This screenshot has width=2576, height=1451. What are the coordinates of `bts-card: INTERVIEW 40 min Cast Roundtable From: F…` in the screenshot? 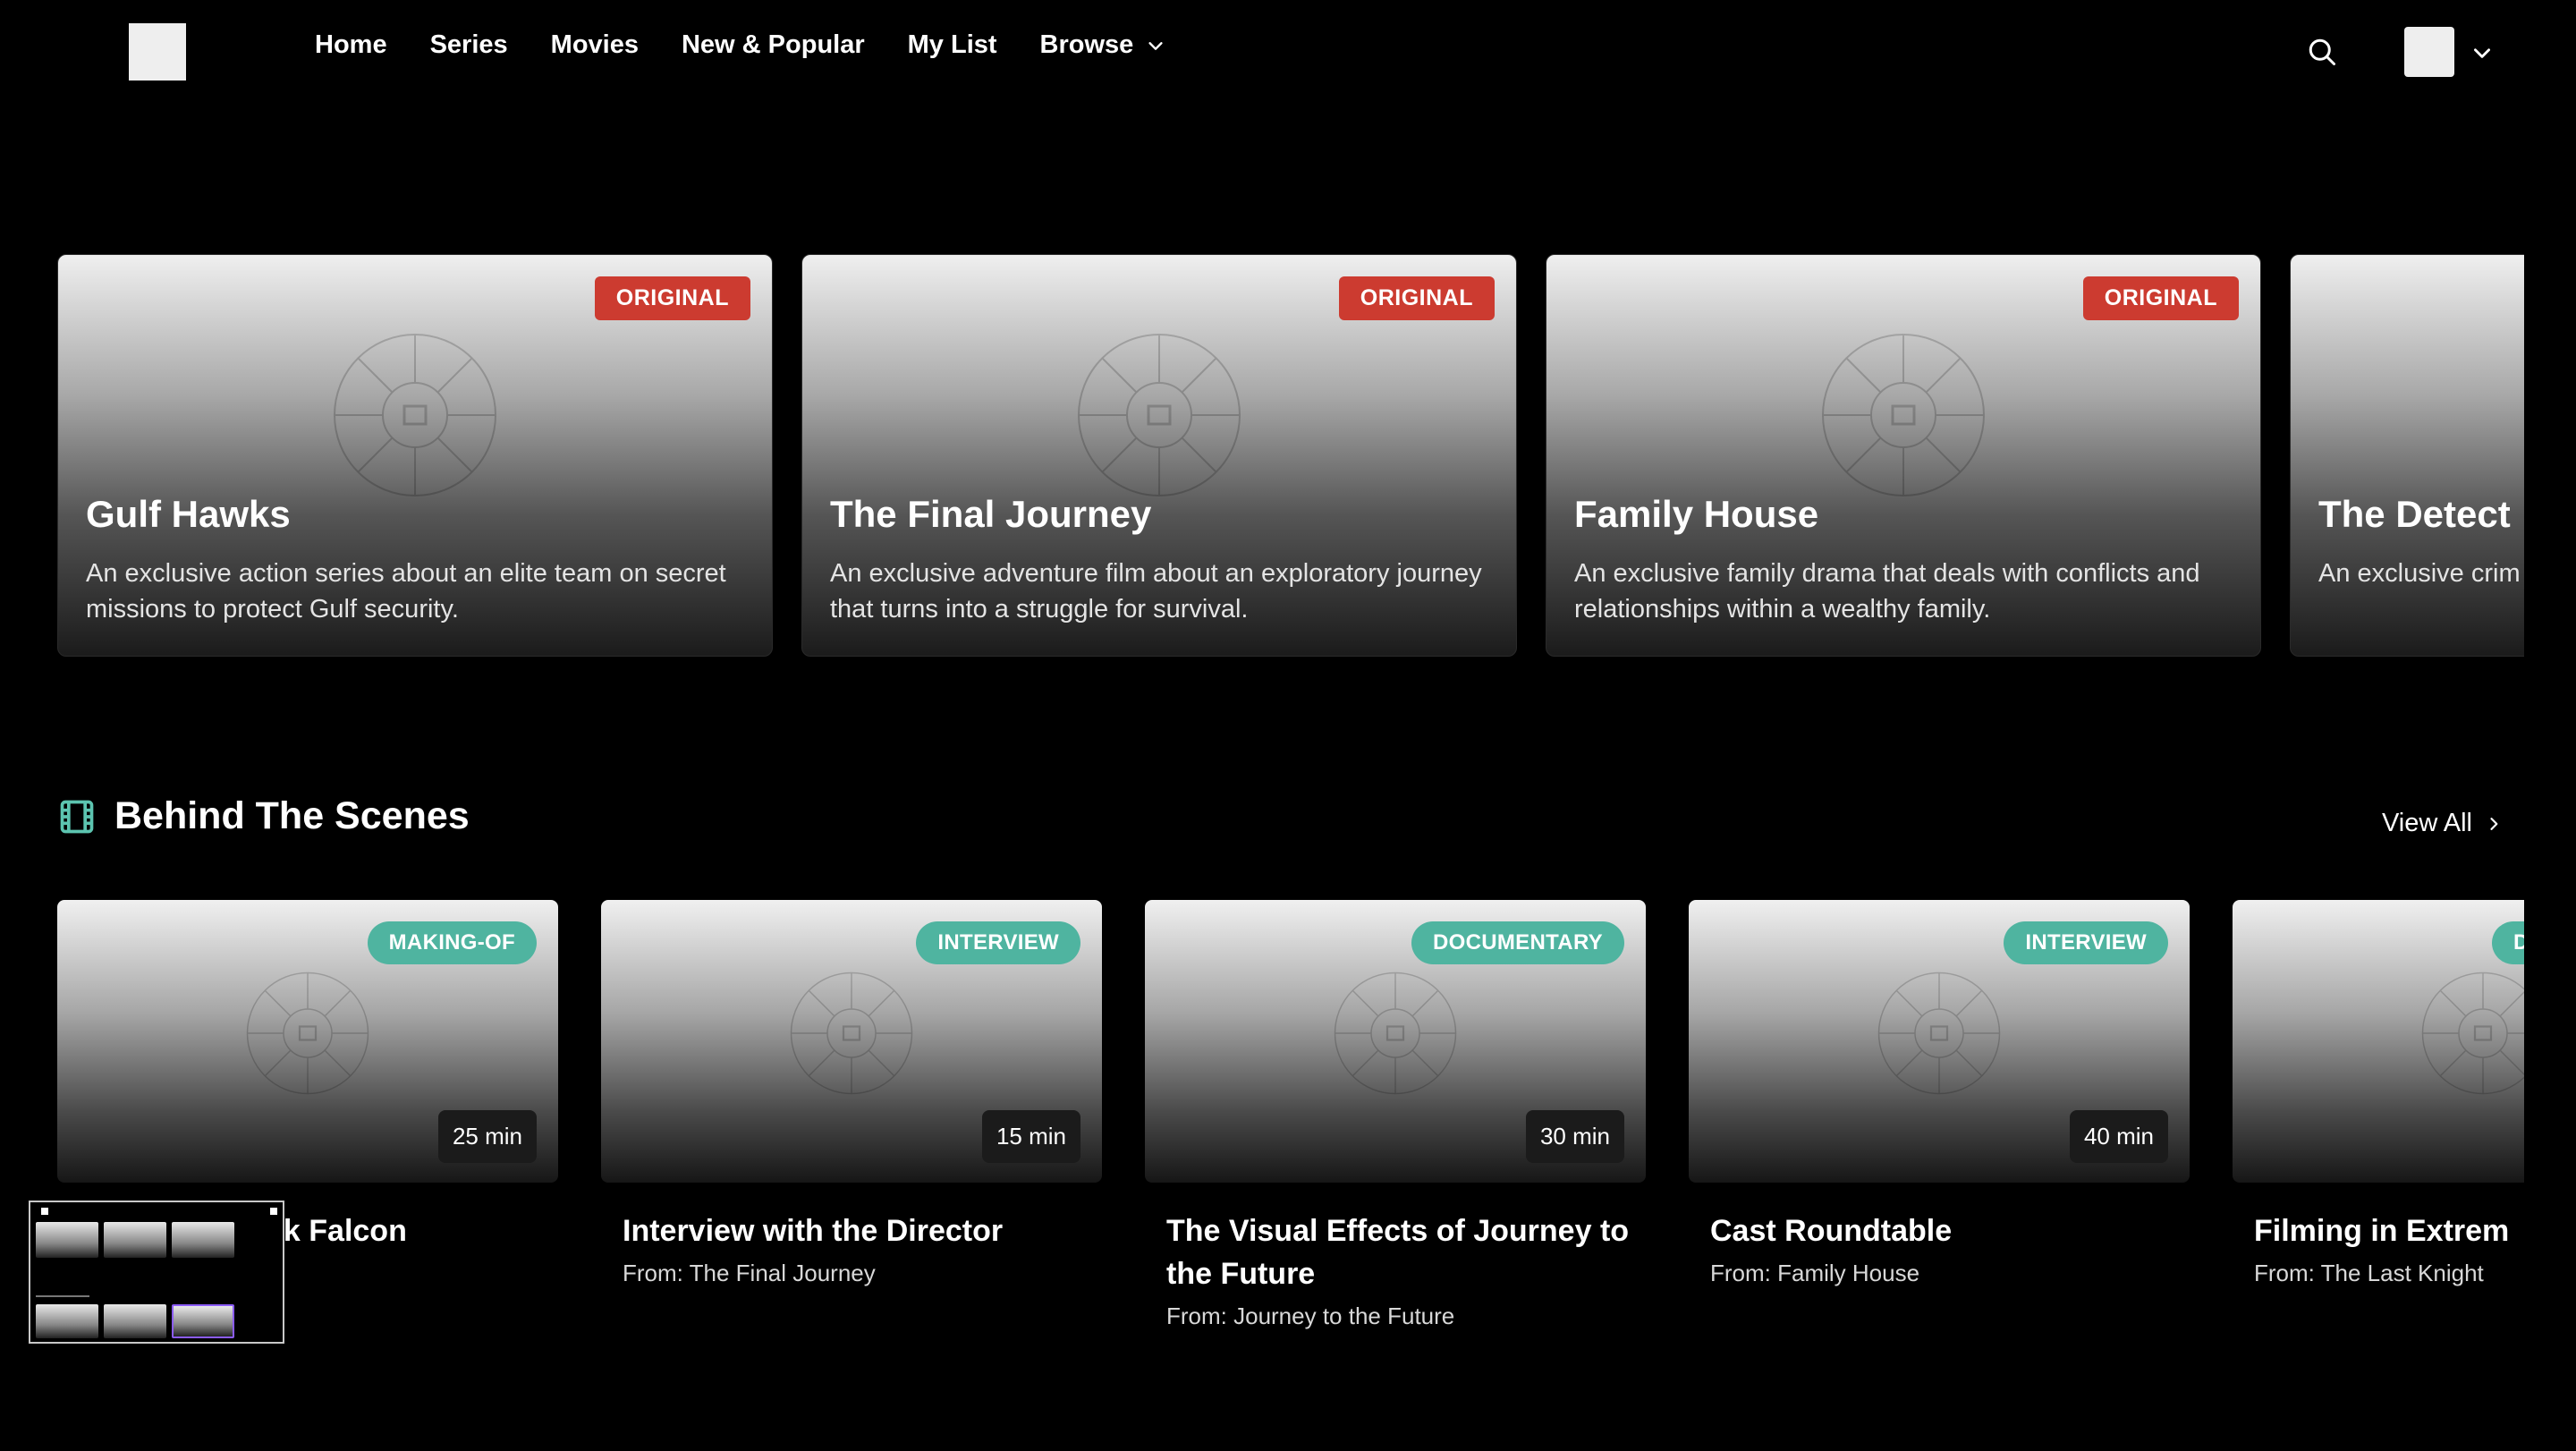 It's located at (1939, 1093).